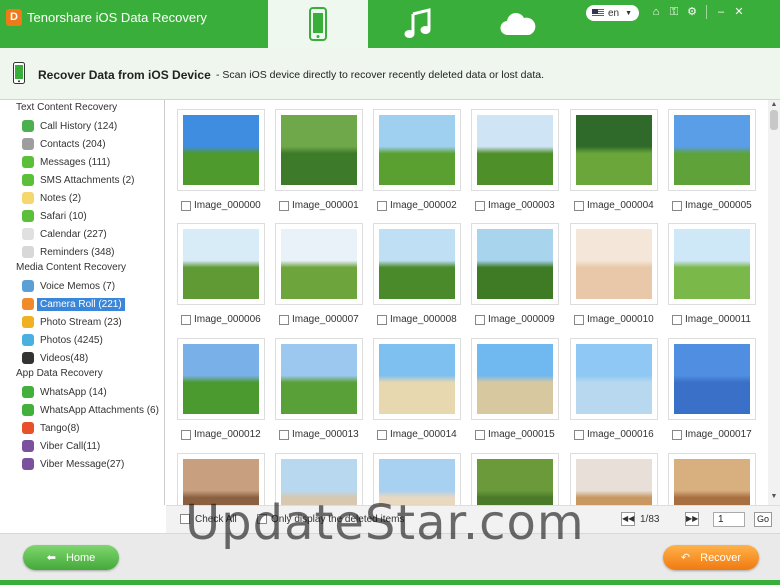 The height and width of the screenshot is (585, 780). What do you see at coordinates (656, 12) in the screenshot?
I see `home-icon: ⌂` at bounding box center [656, 12].